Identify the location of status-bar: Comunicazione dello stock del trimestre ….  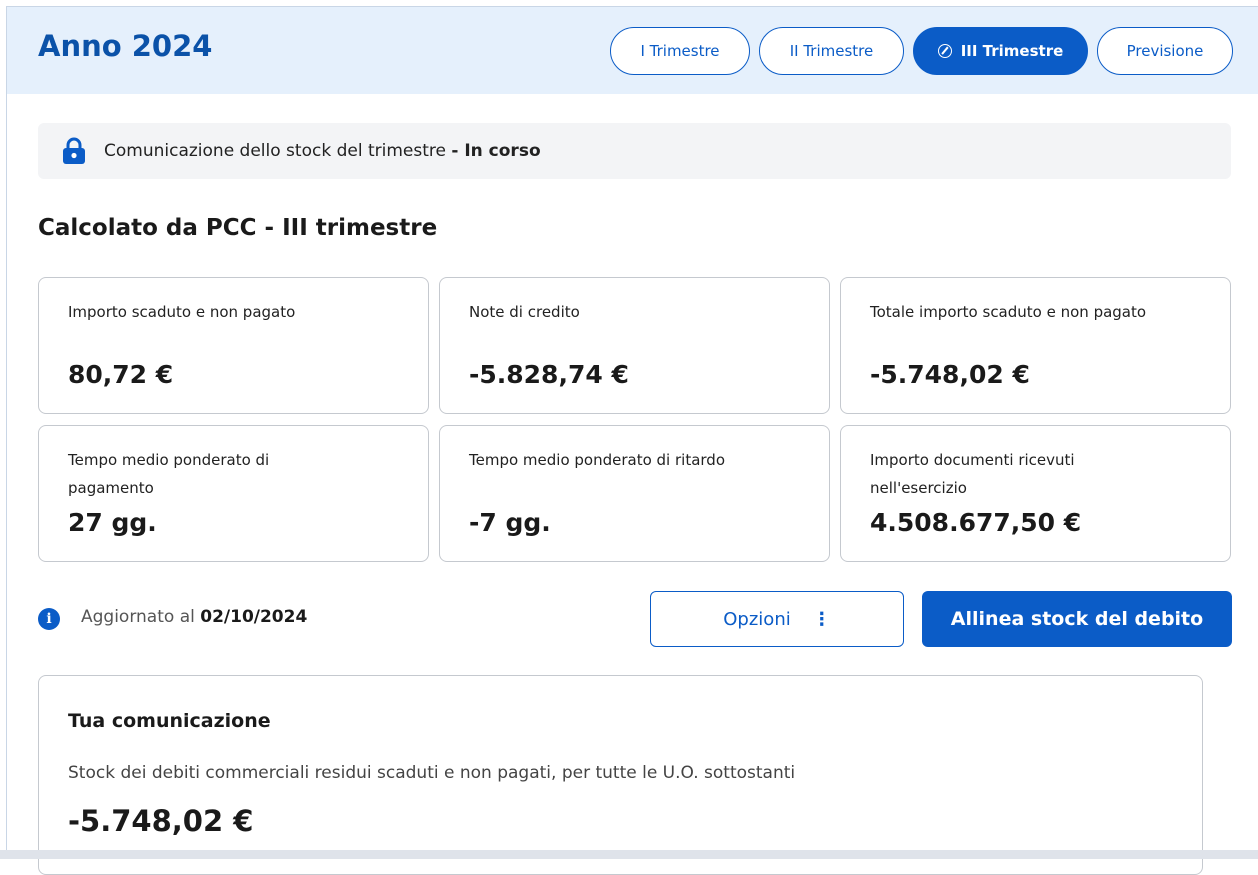
(634, 151).